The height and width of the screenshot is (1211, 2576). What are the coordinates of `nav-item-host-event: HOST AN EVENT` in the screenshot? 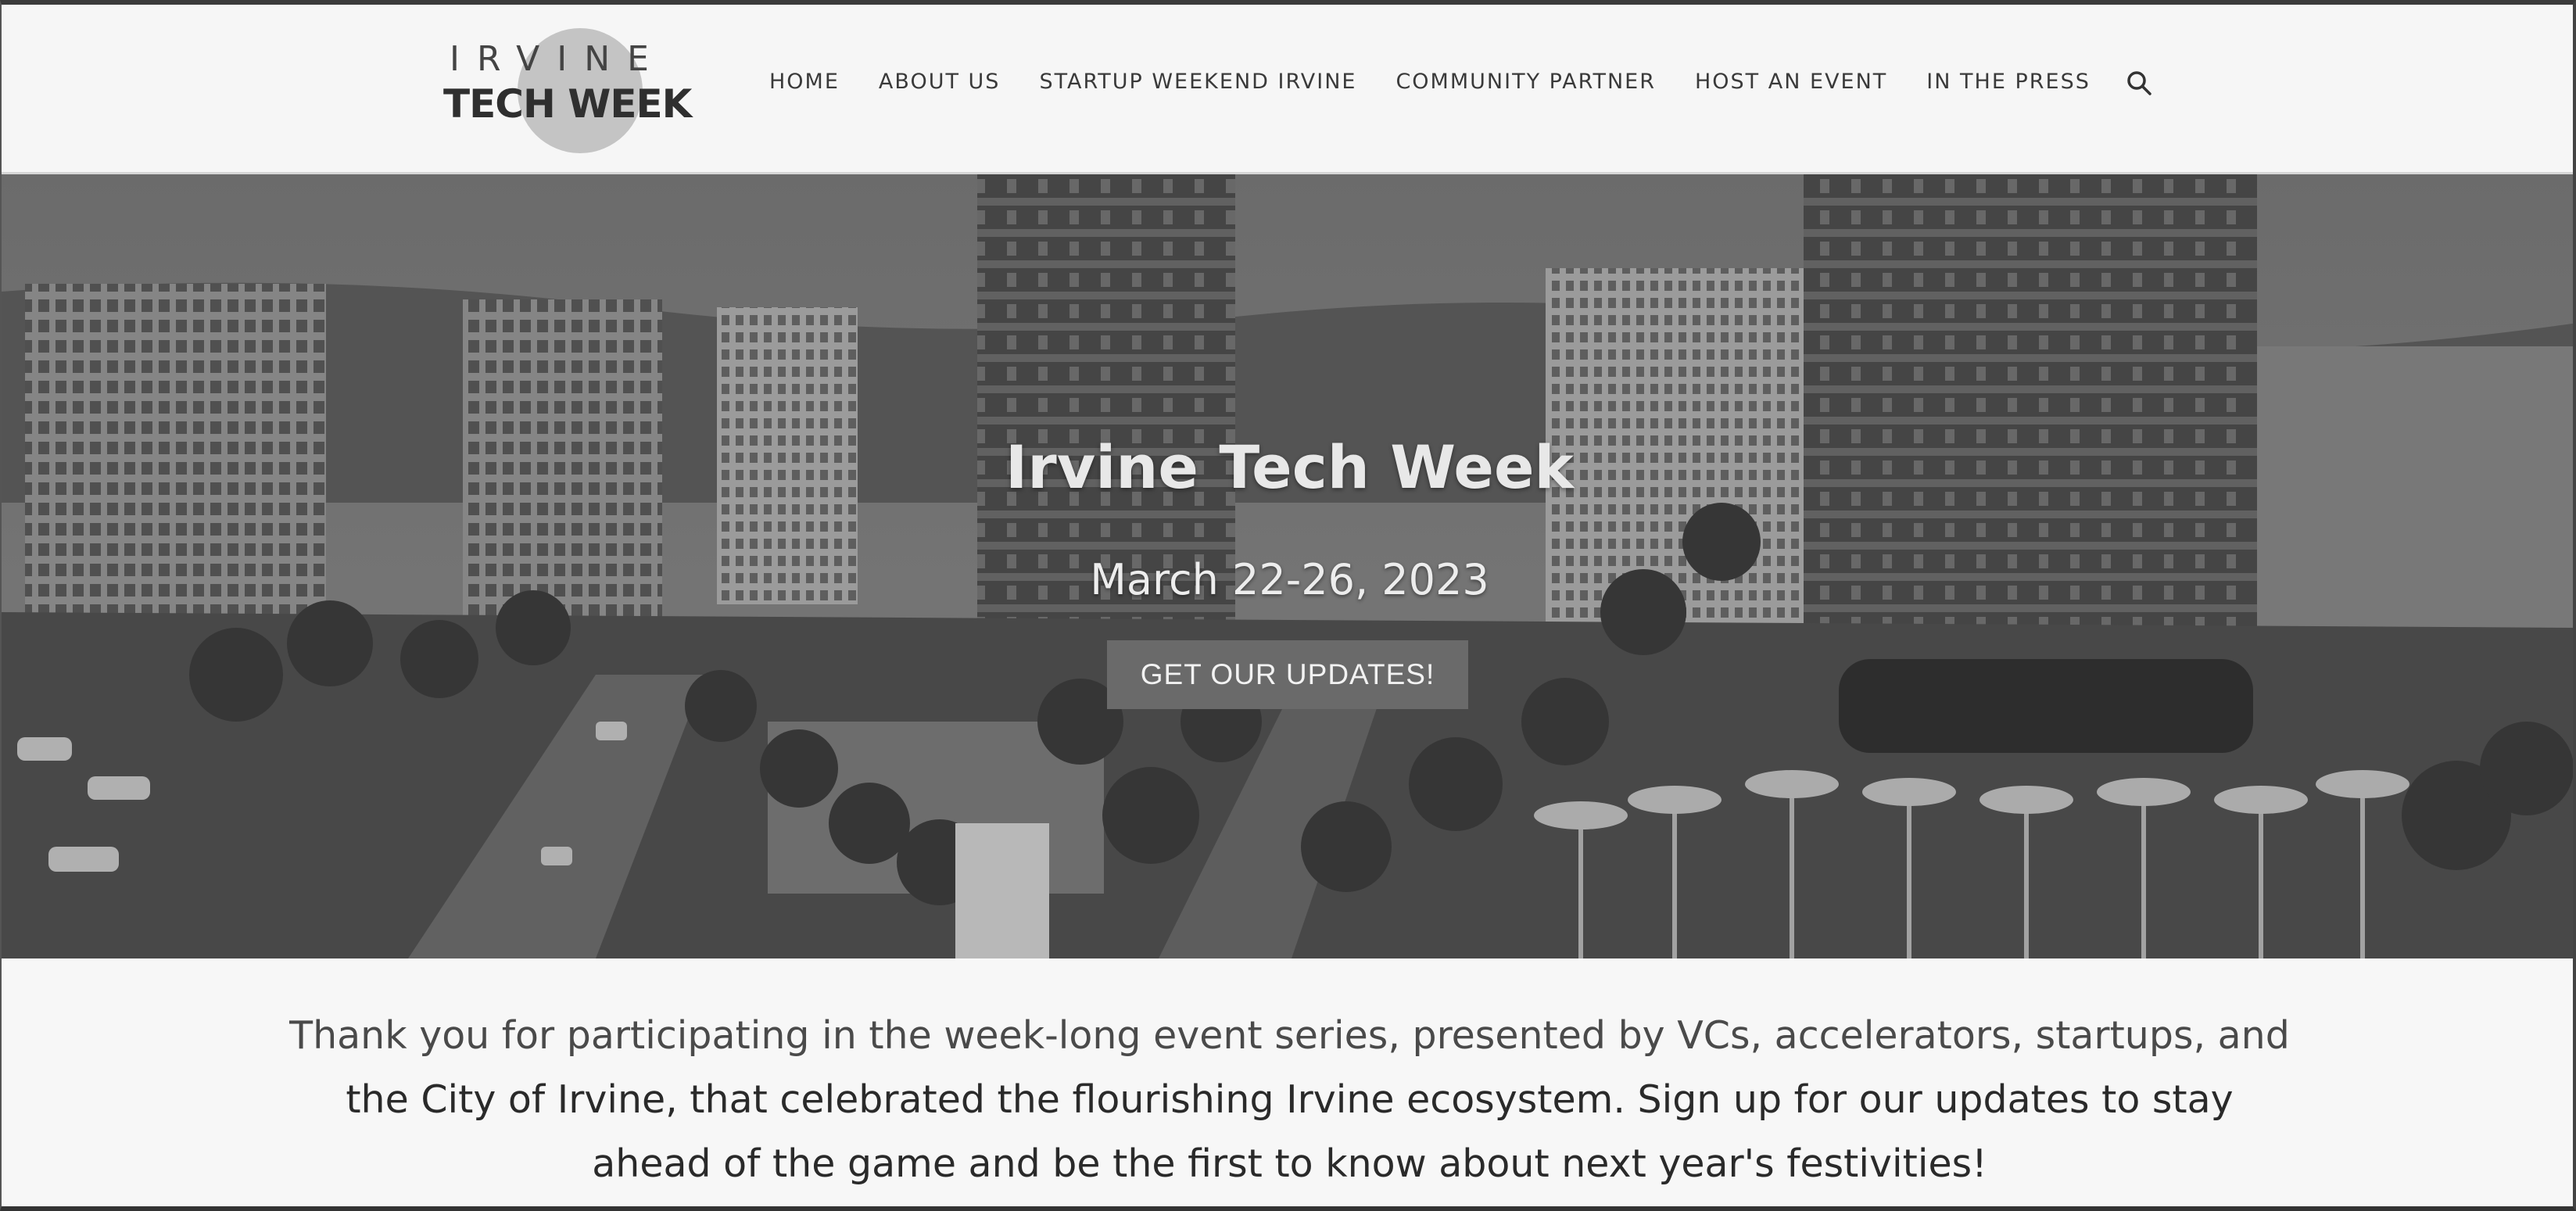 It's located at (1791, 82).